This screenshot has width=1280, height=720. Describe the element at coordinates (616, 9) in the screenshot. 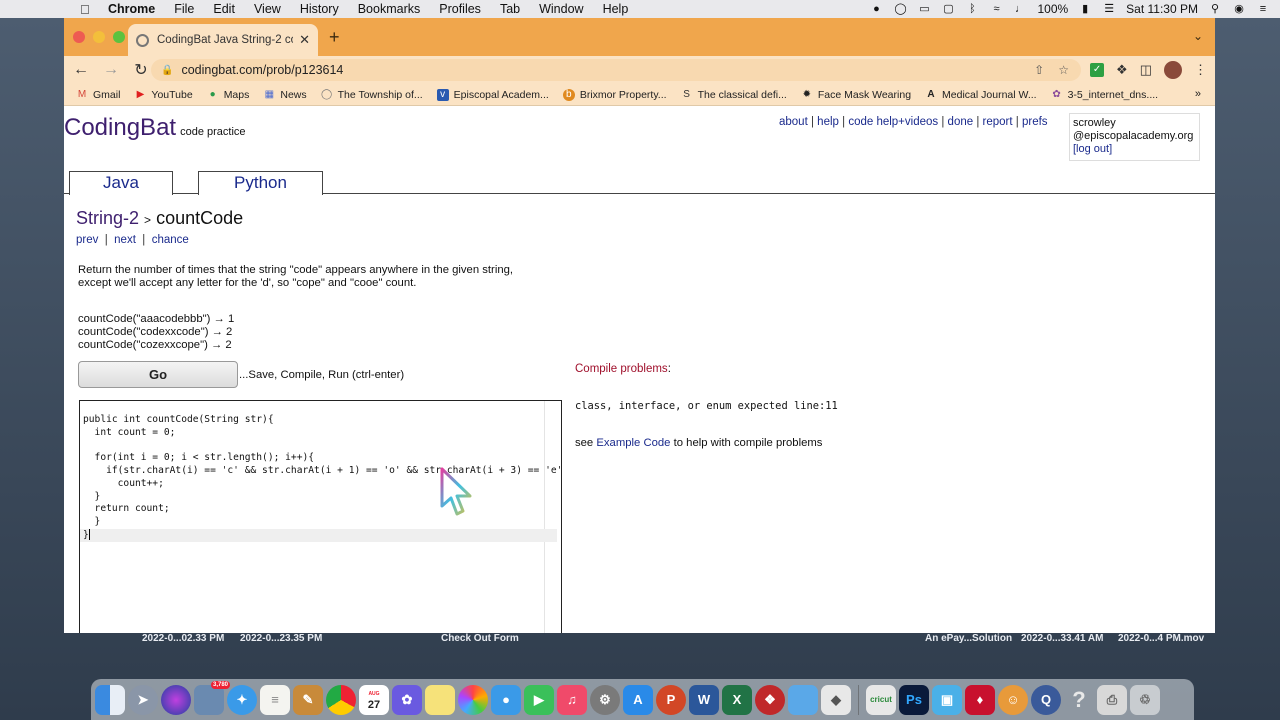

I see `menu-help: Help` at that location.